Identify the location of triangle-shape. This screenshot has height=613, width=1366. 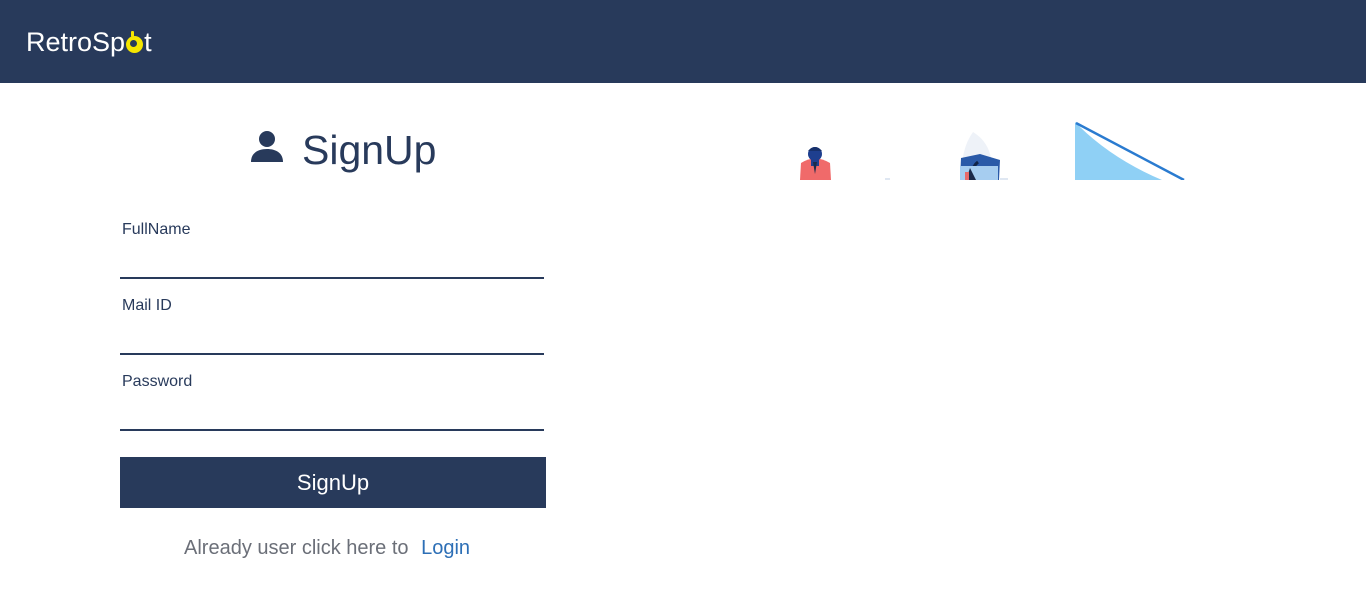
(1130, 150).